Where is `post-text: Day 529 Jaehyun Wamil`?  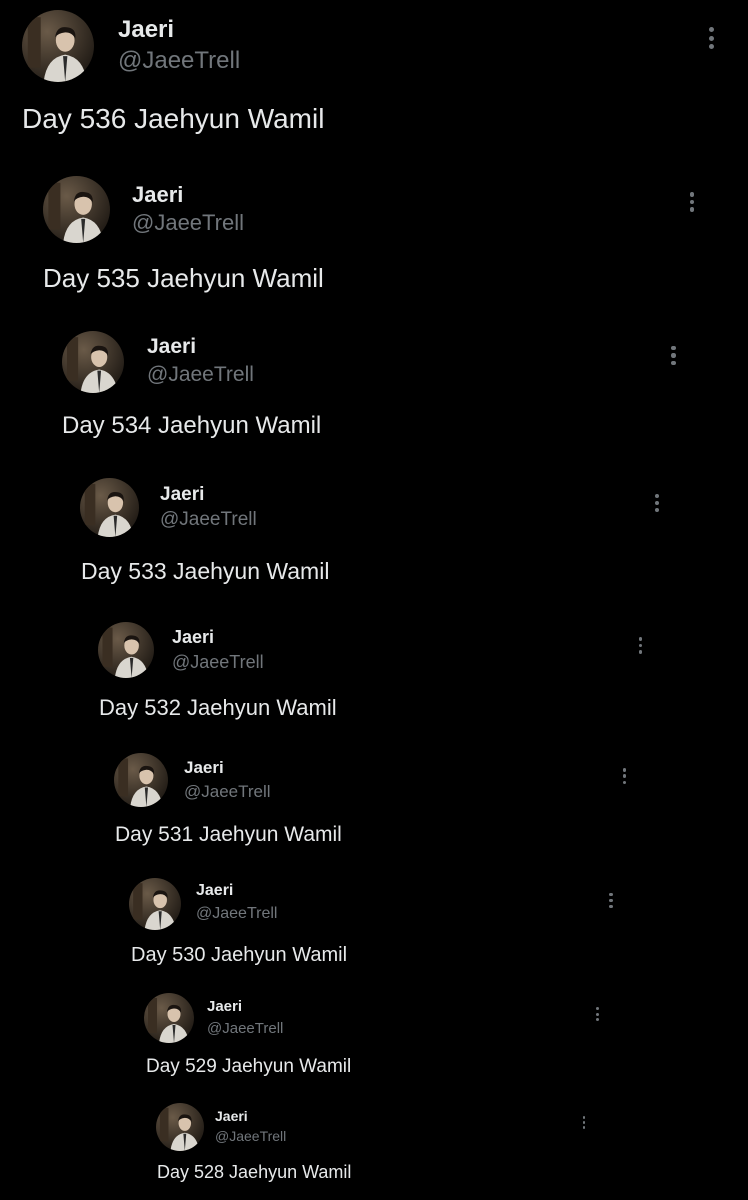
post-text: Day 529 Jaehyun Wamil is located at coordinates (249, 1066).